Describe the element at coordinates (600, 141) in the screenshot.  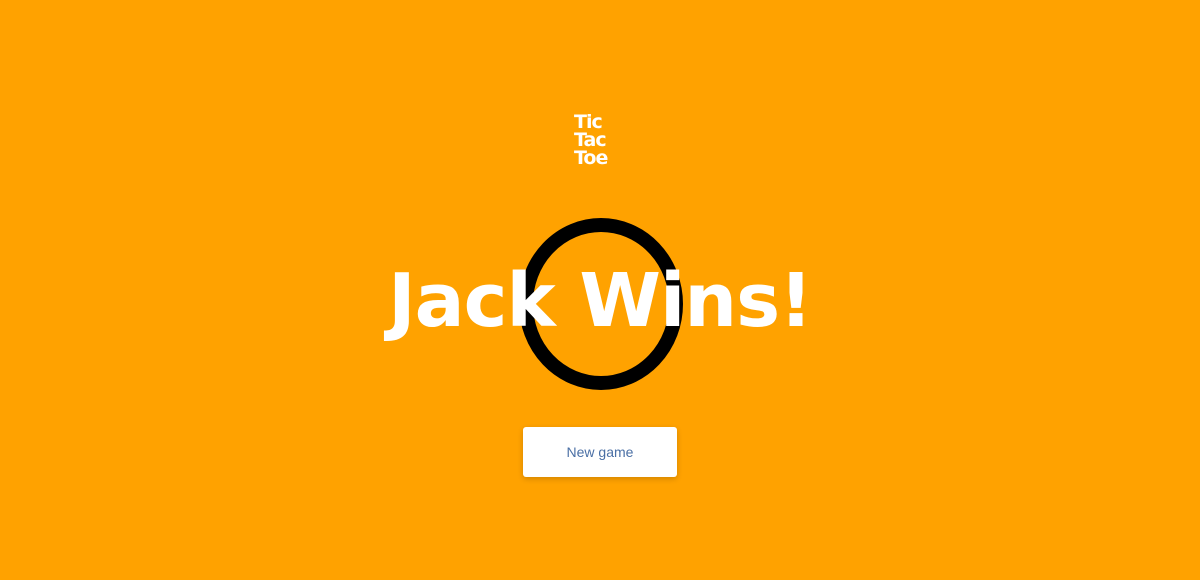
I see `logo: Tic Tac Toe` at that location.